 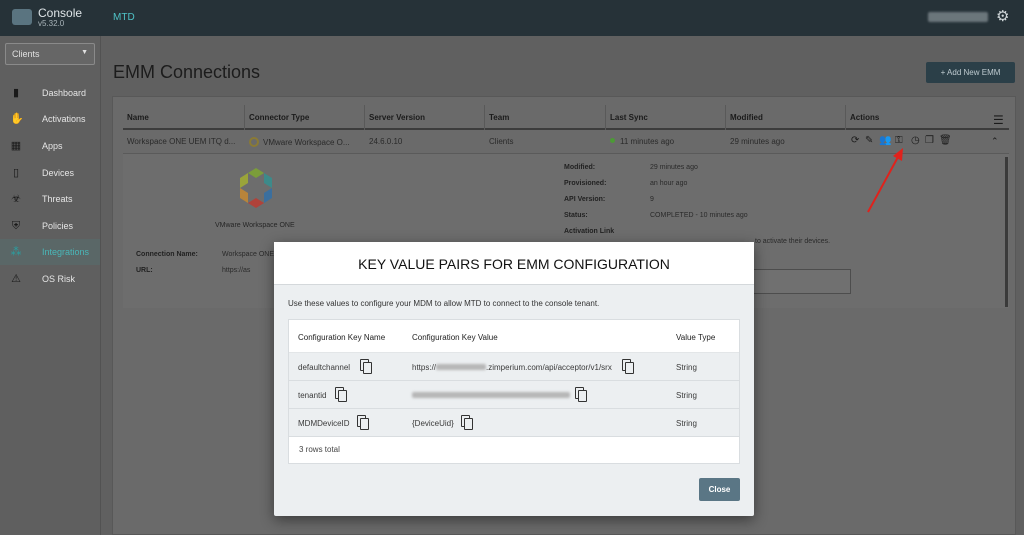 What do you see at coordinates (433, 423) in the screenshot?
I see `key-value: {DeviceUid}` at bounding box center [433, 423].